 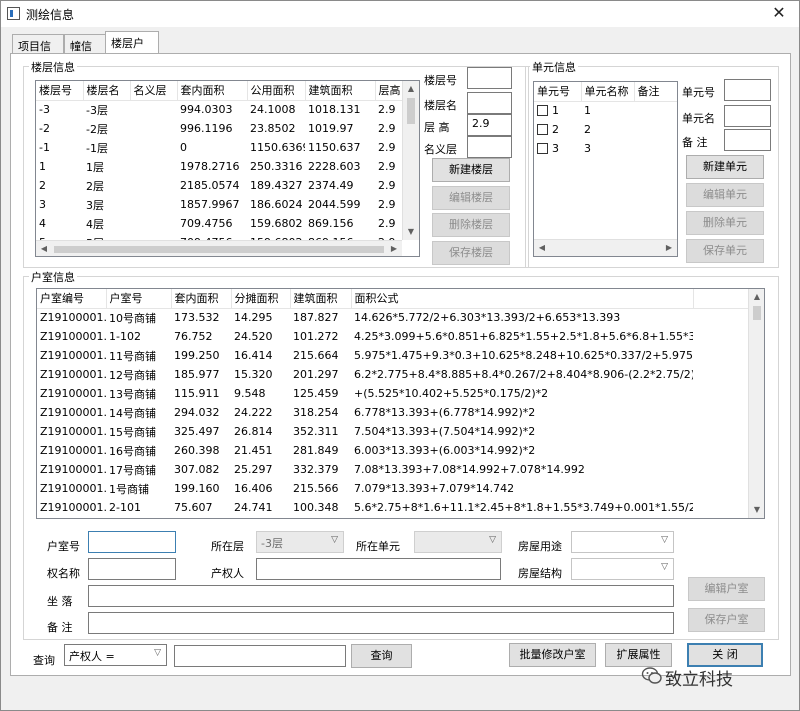 I want to click on chevron-down-icon: ▽, so click(x=664, y=567).